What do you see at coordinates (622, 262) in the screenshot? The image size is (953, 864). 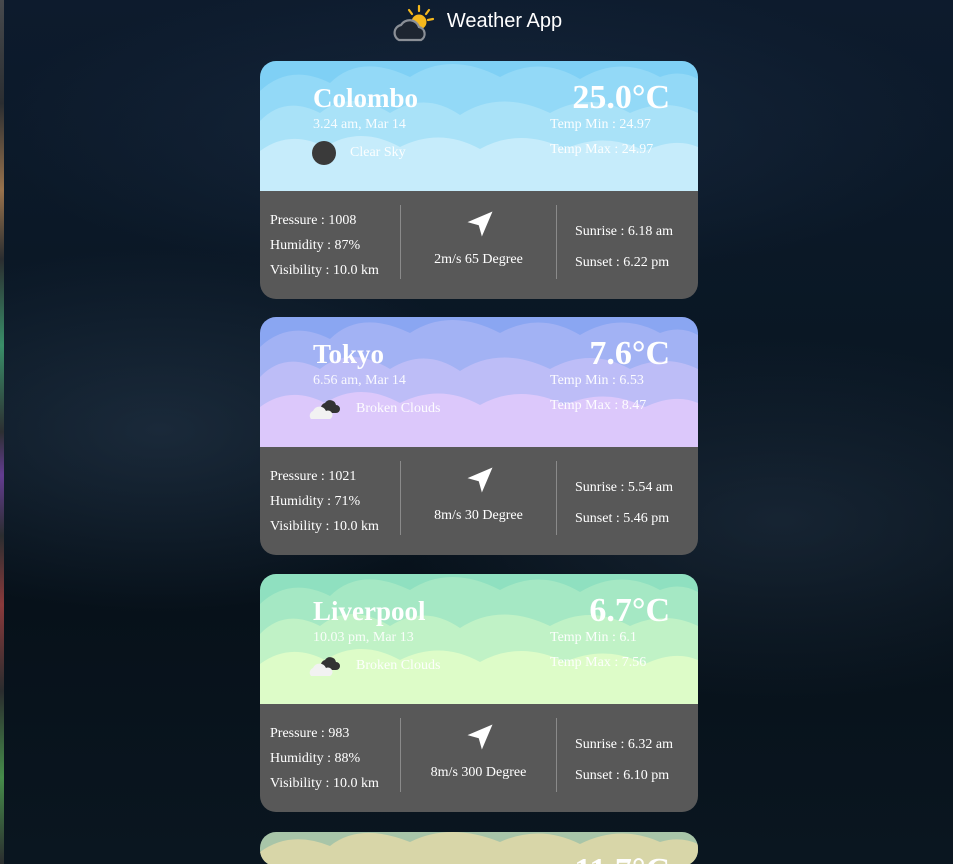 I see `sunset: Sunset : 6.22 pm` at bounding box center [622, 262].